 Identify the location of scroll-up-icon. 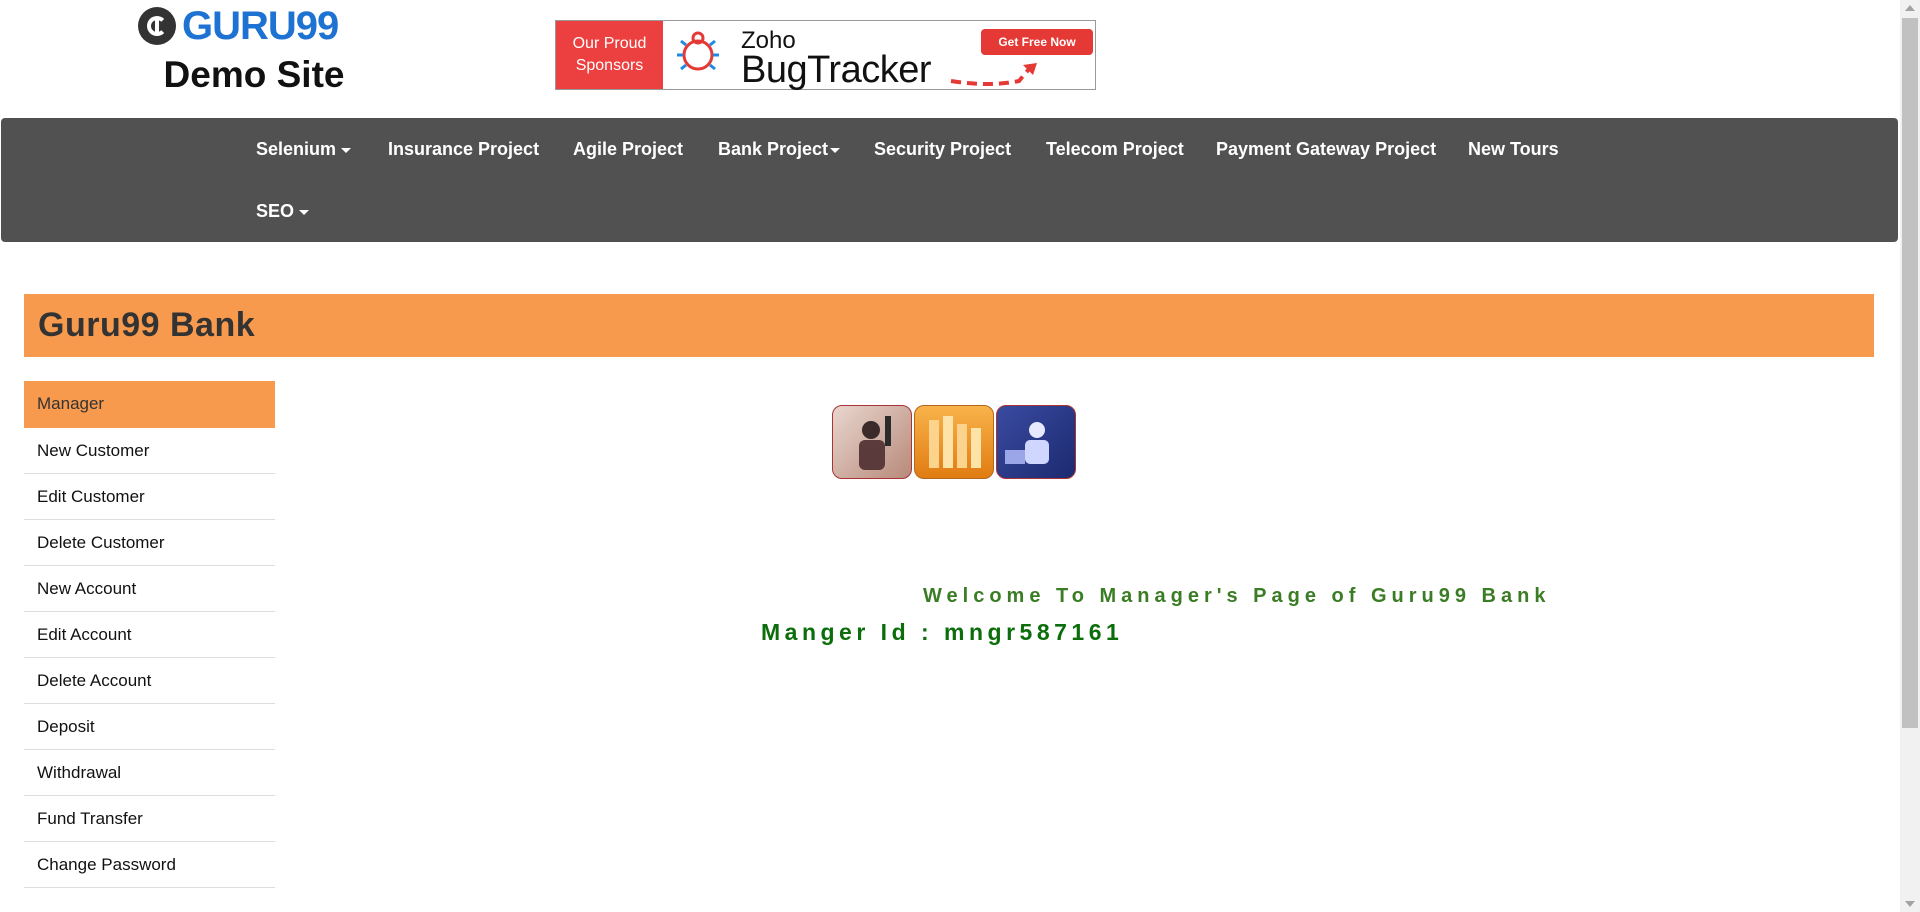
(1910, 8).